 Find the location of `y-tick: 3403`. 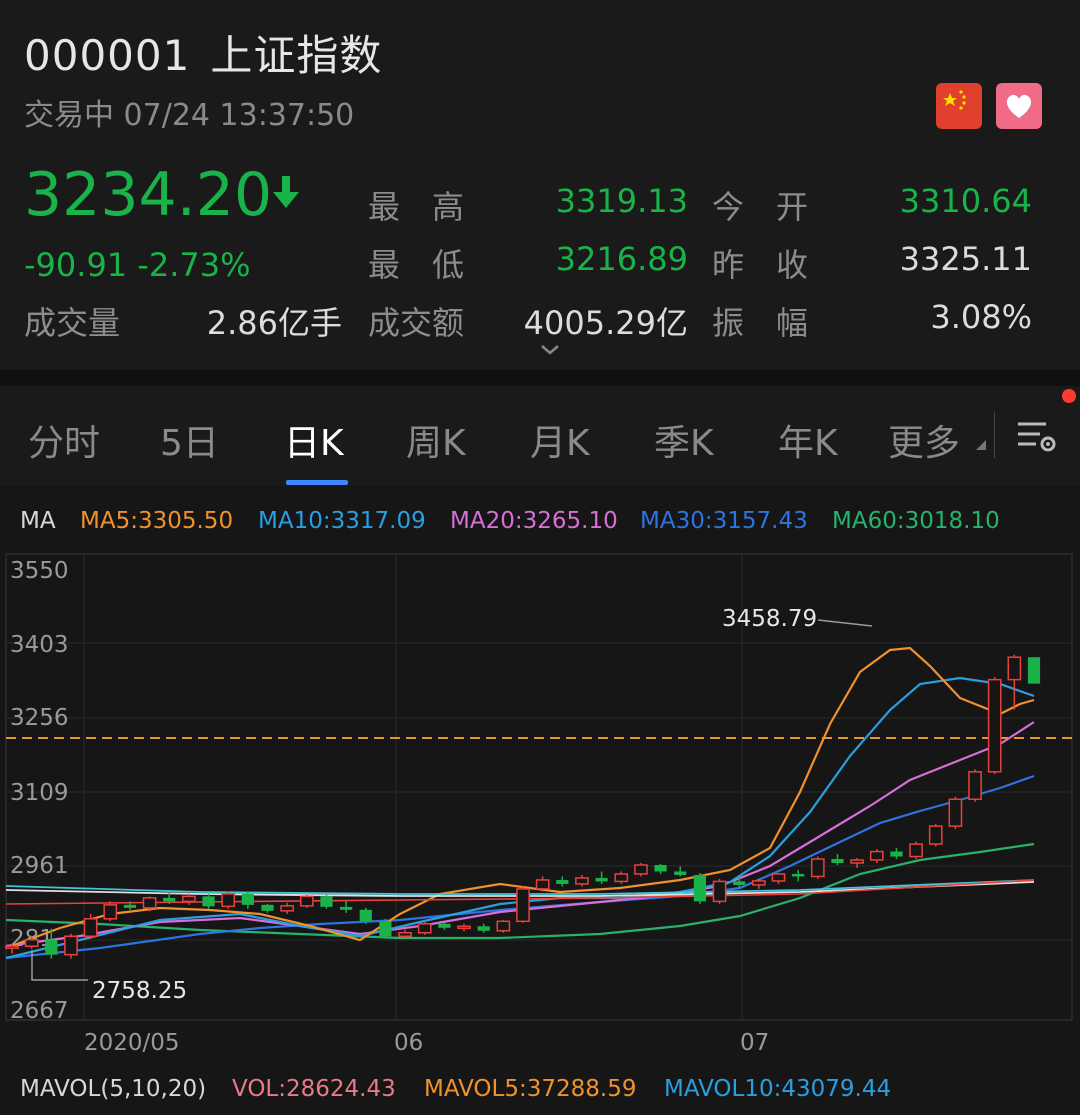

y-tick: 3403 is located at coordinates (39, 645).